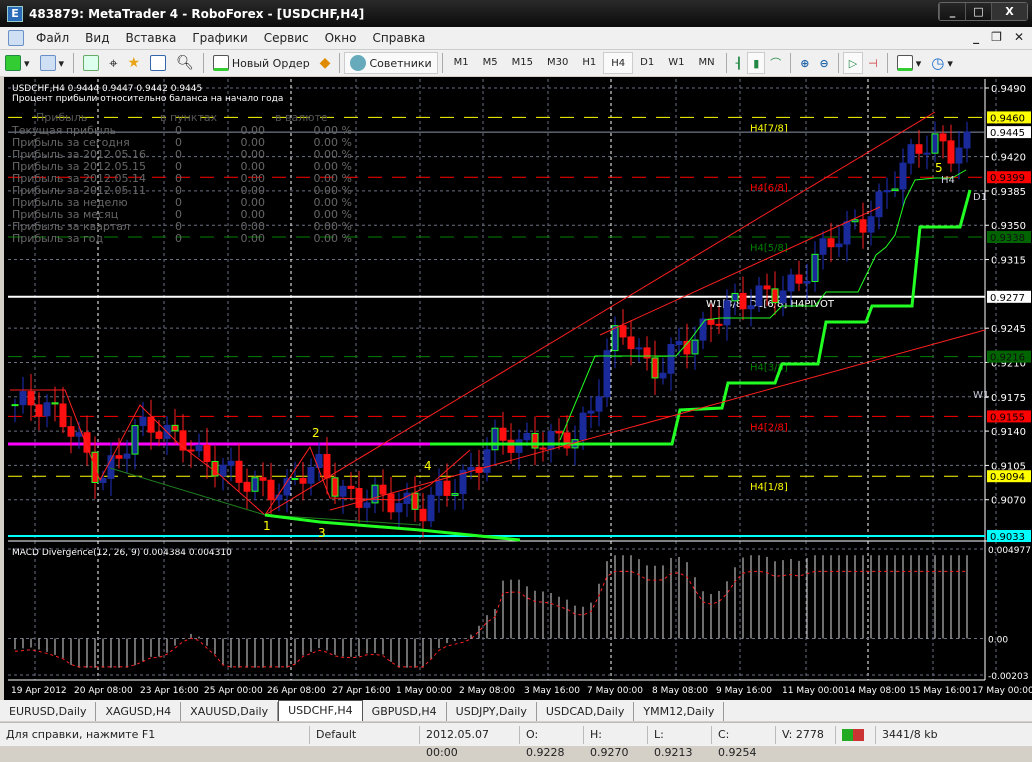 The image size is (1032, 762). What do you see at coordinates (399, 38) in the screenshot?
I see `menu-help: Справка` at bounding box center [399, 38].